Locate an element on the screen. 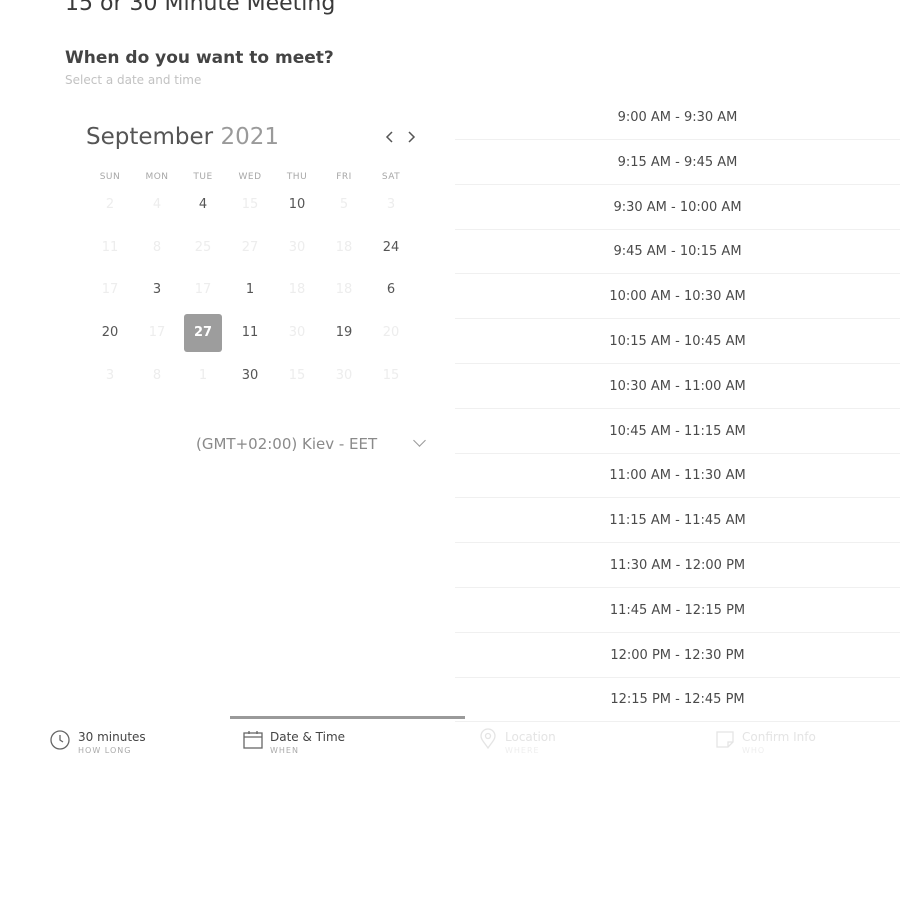 Image resolution: width=900 pixels, height=900 pixels. weekday-label: FRI is located at coordinates (344, 177).